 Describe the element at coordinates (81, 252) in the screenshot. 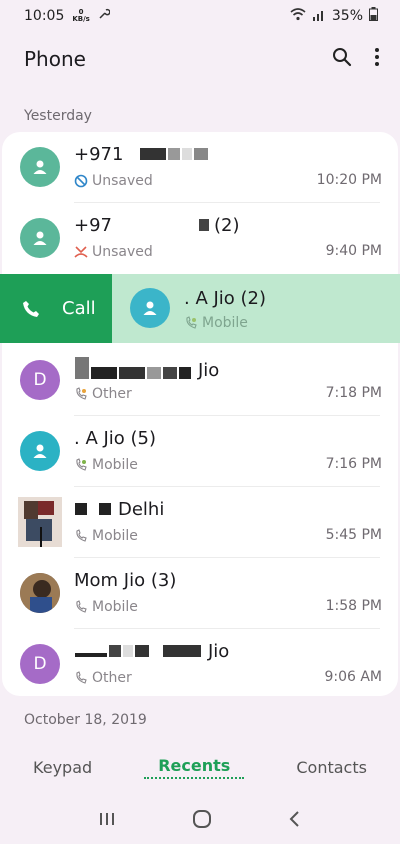

I see `missed-call-icon` at that location.